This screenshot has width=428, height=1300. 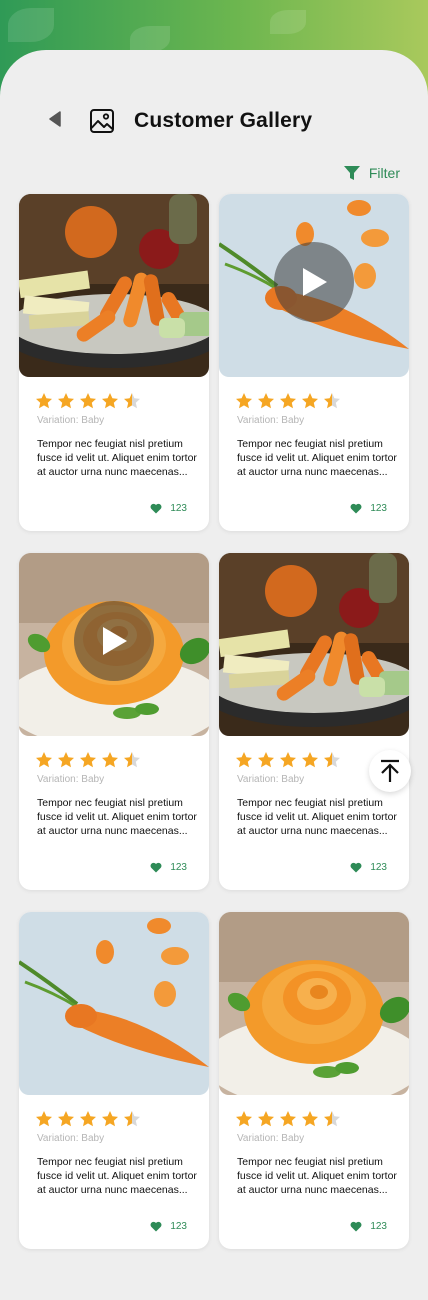 What do you see at coordinates (223, 120) in the screenshot?
I see `page-title: Customer Gallery` at bounding box center [223, 120].